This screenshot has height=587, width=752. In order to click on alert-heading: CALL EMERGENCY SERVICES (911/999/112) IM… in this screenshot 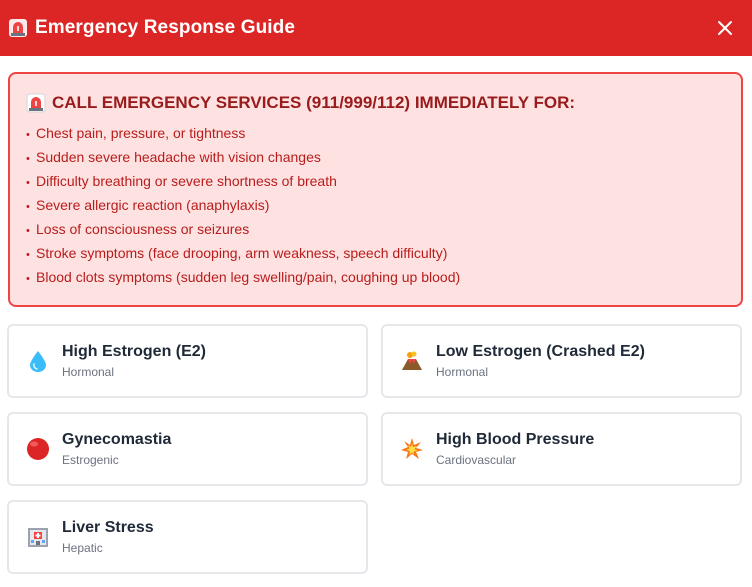, I will do `click(376, 103)`.